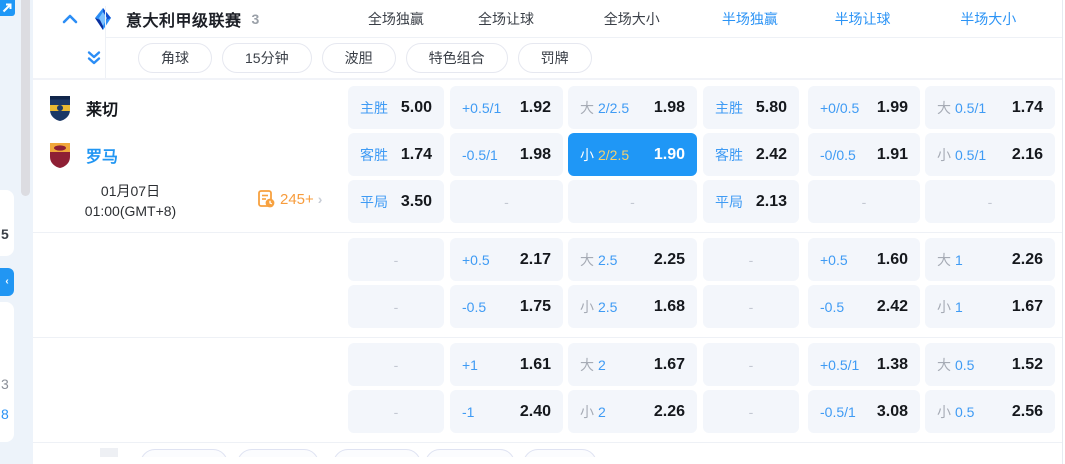 The image size is (1065, 464). What do you see at coordinates (669, 306) in the screenshot?
I see `odds-value: 1.68` at bounding box center [669, 306].